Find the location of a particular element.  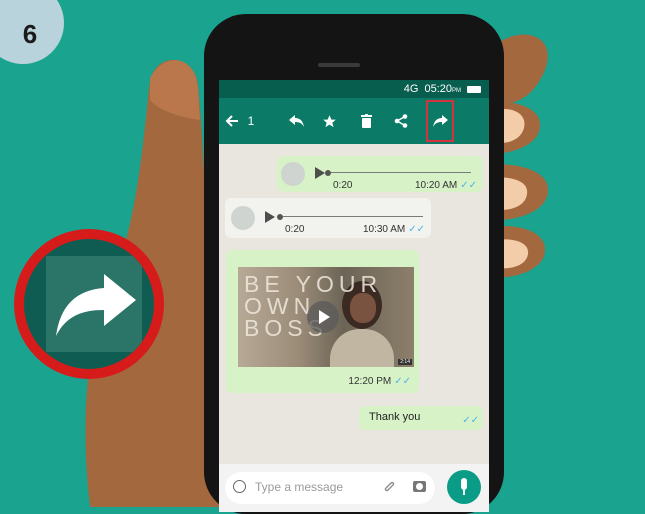

microphone-button is located at coordinates (464, 487).